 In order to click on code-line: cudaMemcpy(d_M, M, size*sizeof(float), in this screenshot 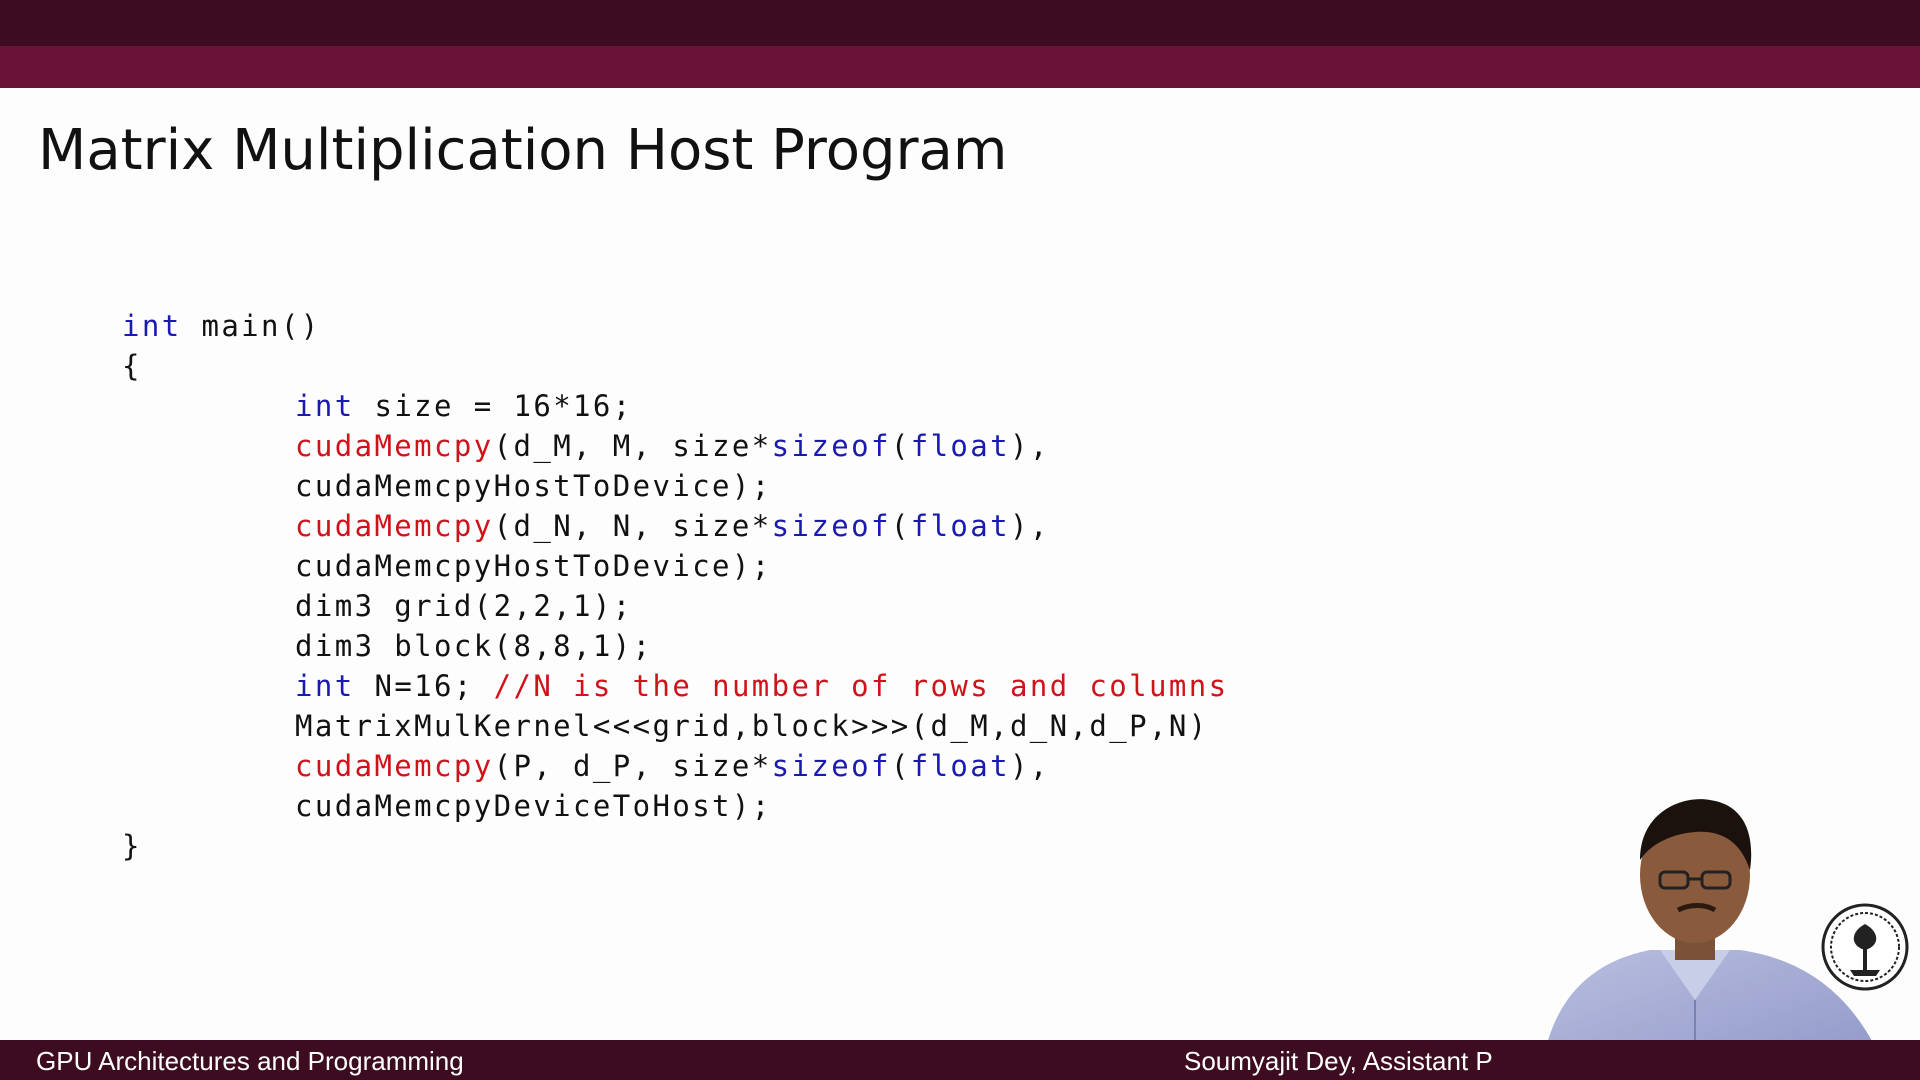, I will do `click(672, 446)`.